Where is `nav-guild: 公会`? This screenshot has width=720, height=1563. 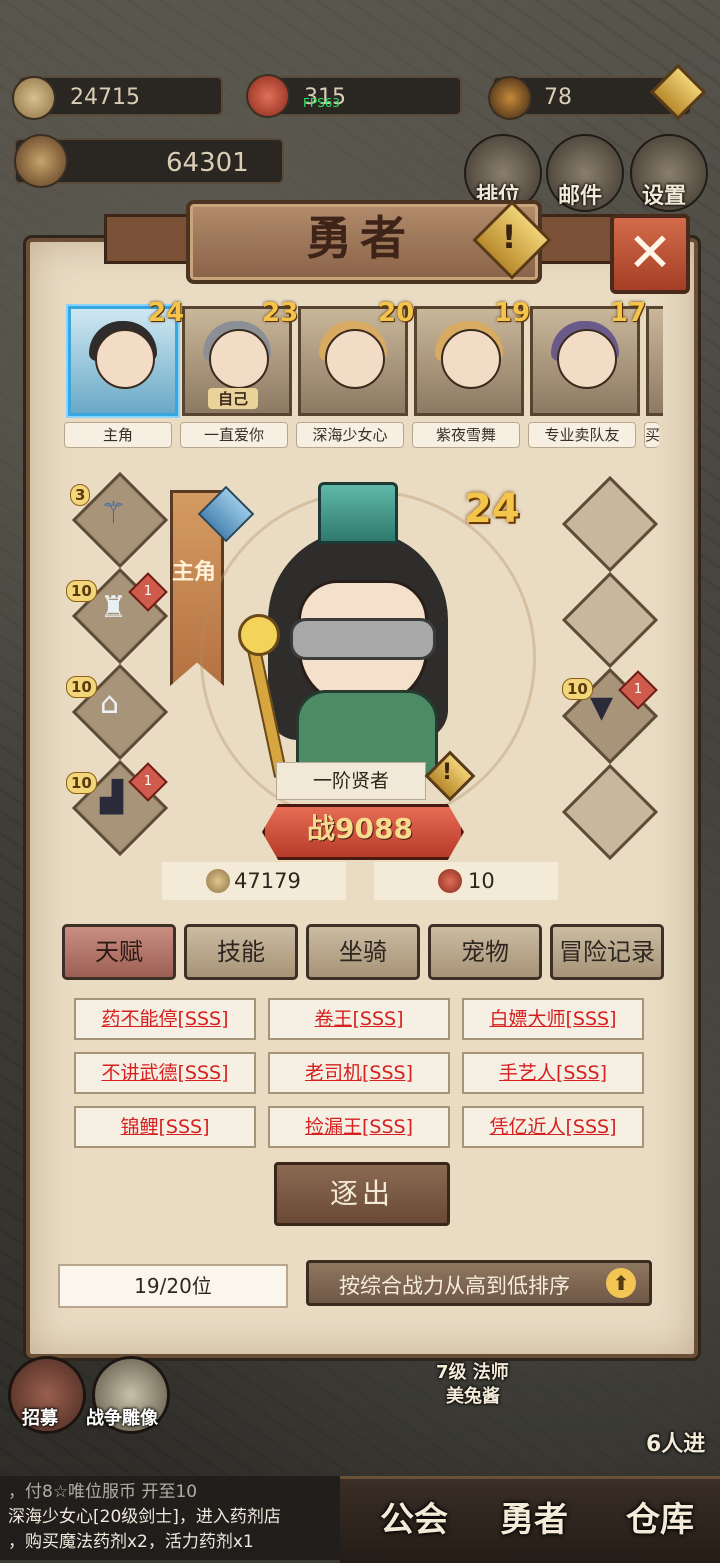
nav-guild: 公会 is located at coordinates (414, 1516).